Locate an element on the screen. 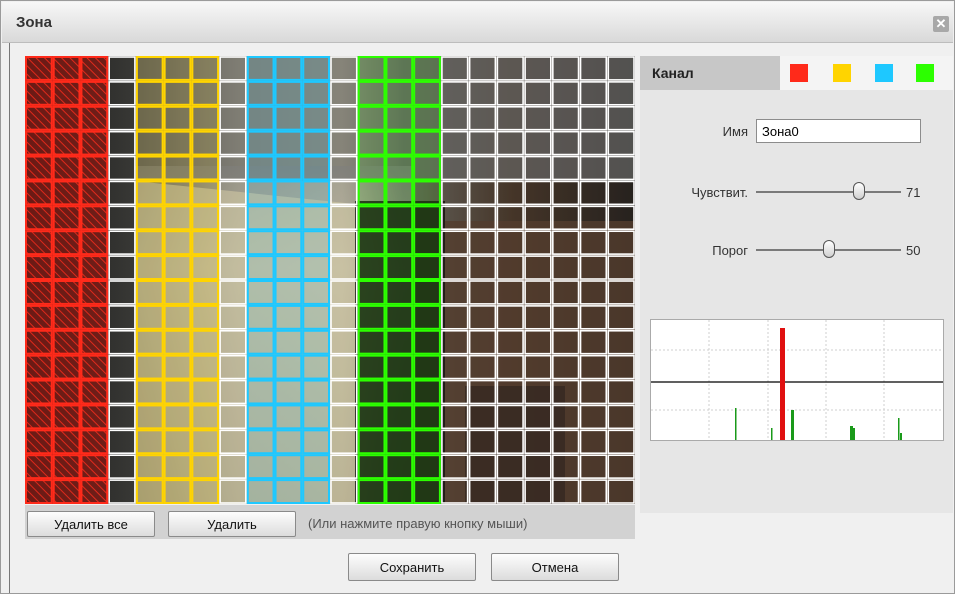 Image resolution: width=955 pixels, height=594 pixels. zone-name-input is located at coordinates (838, 131).